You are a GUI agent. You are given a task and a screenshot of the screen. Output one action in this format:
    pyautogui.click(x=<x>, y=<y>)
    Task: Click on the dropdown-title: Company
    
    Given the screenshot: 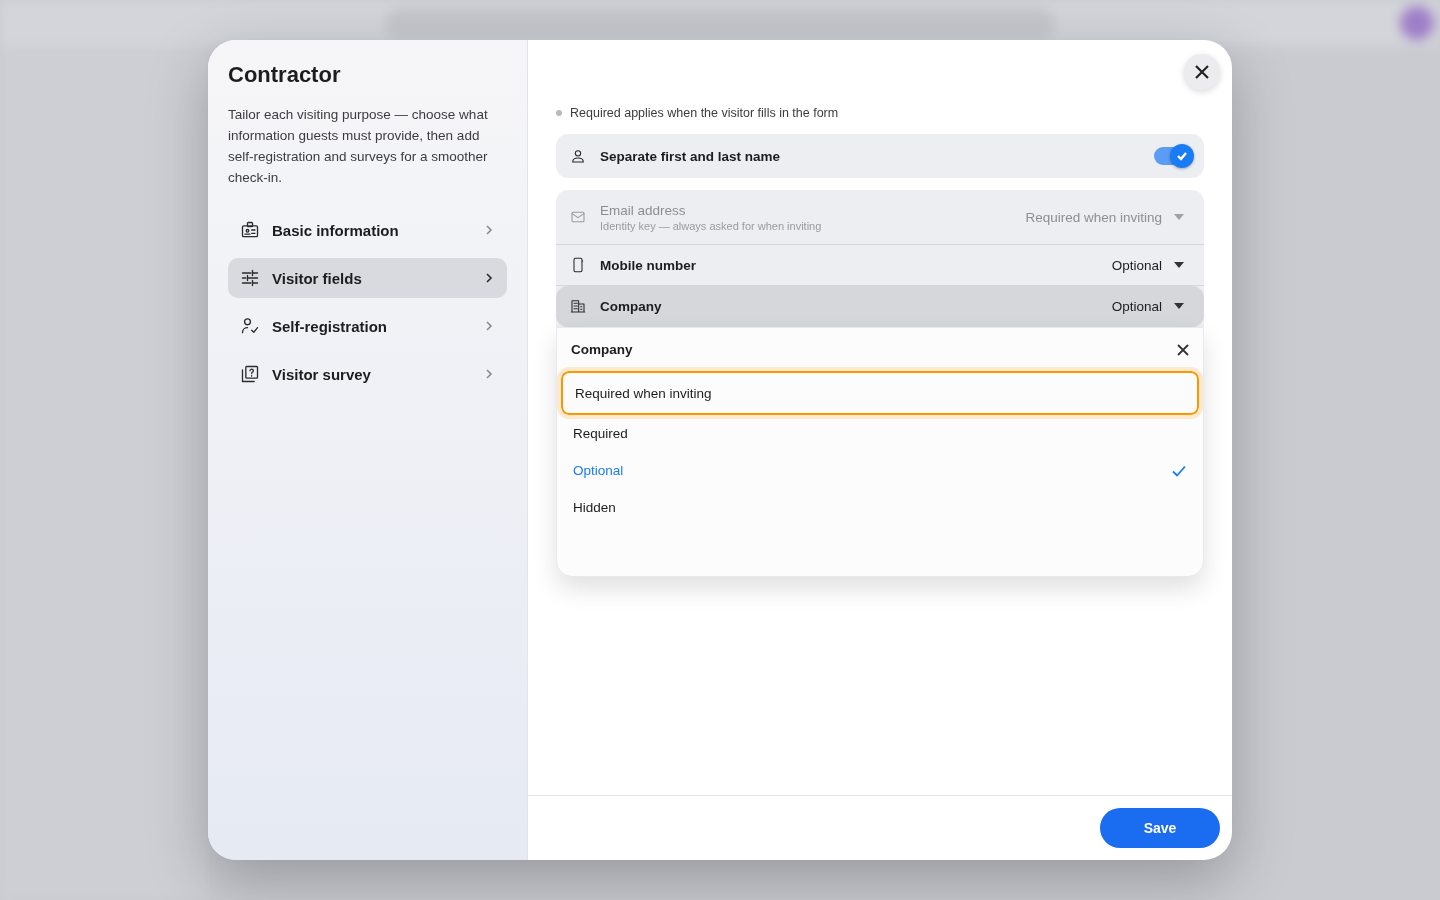 What is the action you would take?
    pyautogui.click(x=602, y=349)
    